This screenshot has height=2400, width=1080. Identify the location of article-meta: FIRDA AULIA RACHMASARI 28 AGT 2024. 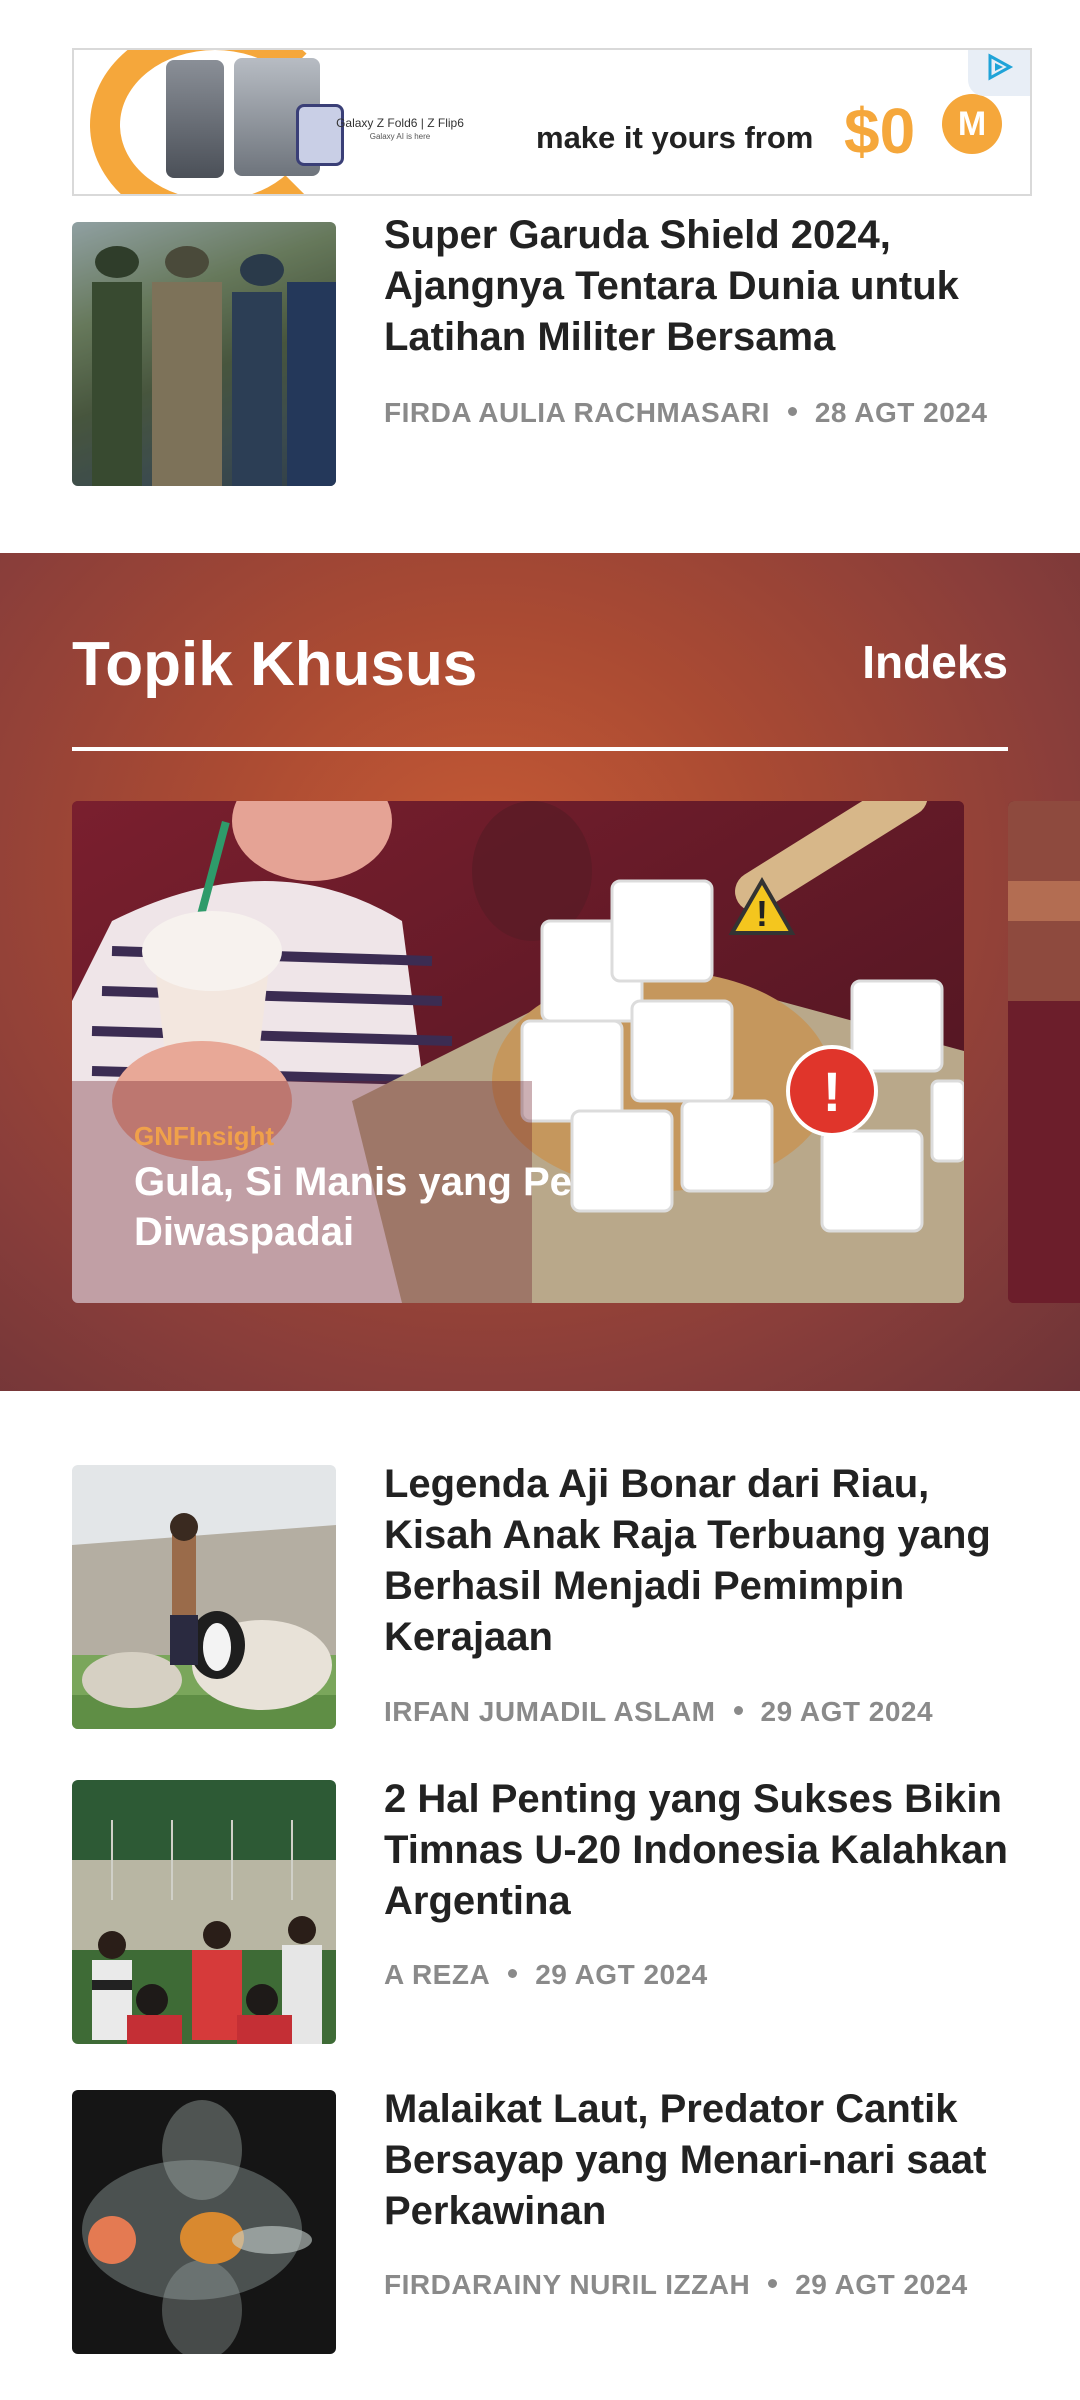
(704, 412).